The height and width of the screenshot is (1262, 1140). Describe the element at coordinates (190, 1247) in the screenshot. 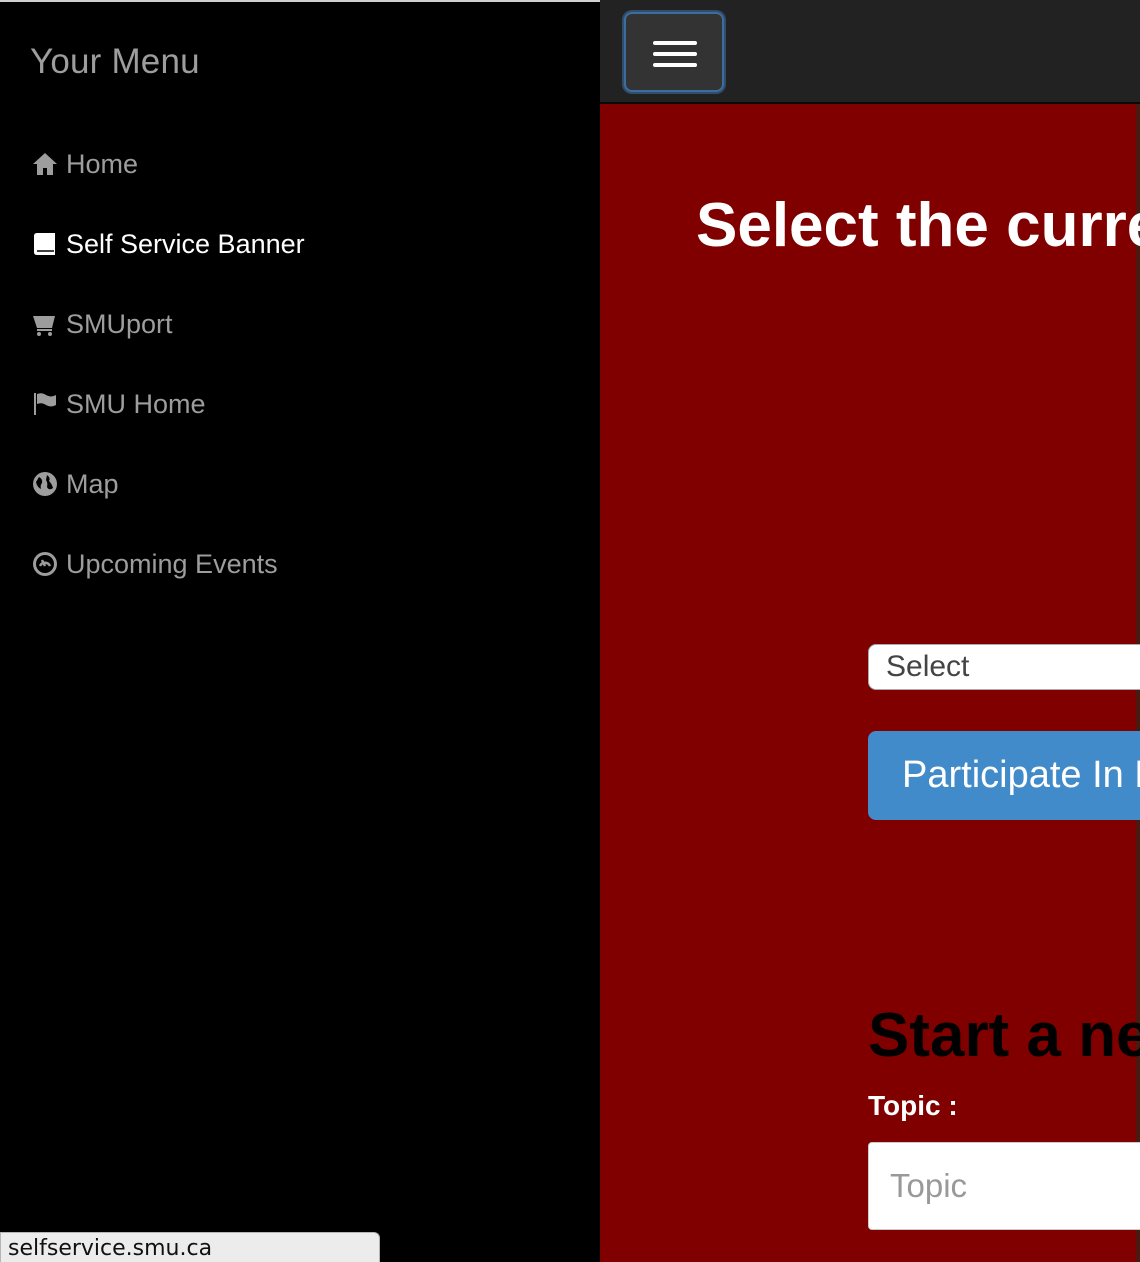

I see `status-url-tooltip: selfservice.smu.ca` at that location.